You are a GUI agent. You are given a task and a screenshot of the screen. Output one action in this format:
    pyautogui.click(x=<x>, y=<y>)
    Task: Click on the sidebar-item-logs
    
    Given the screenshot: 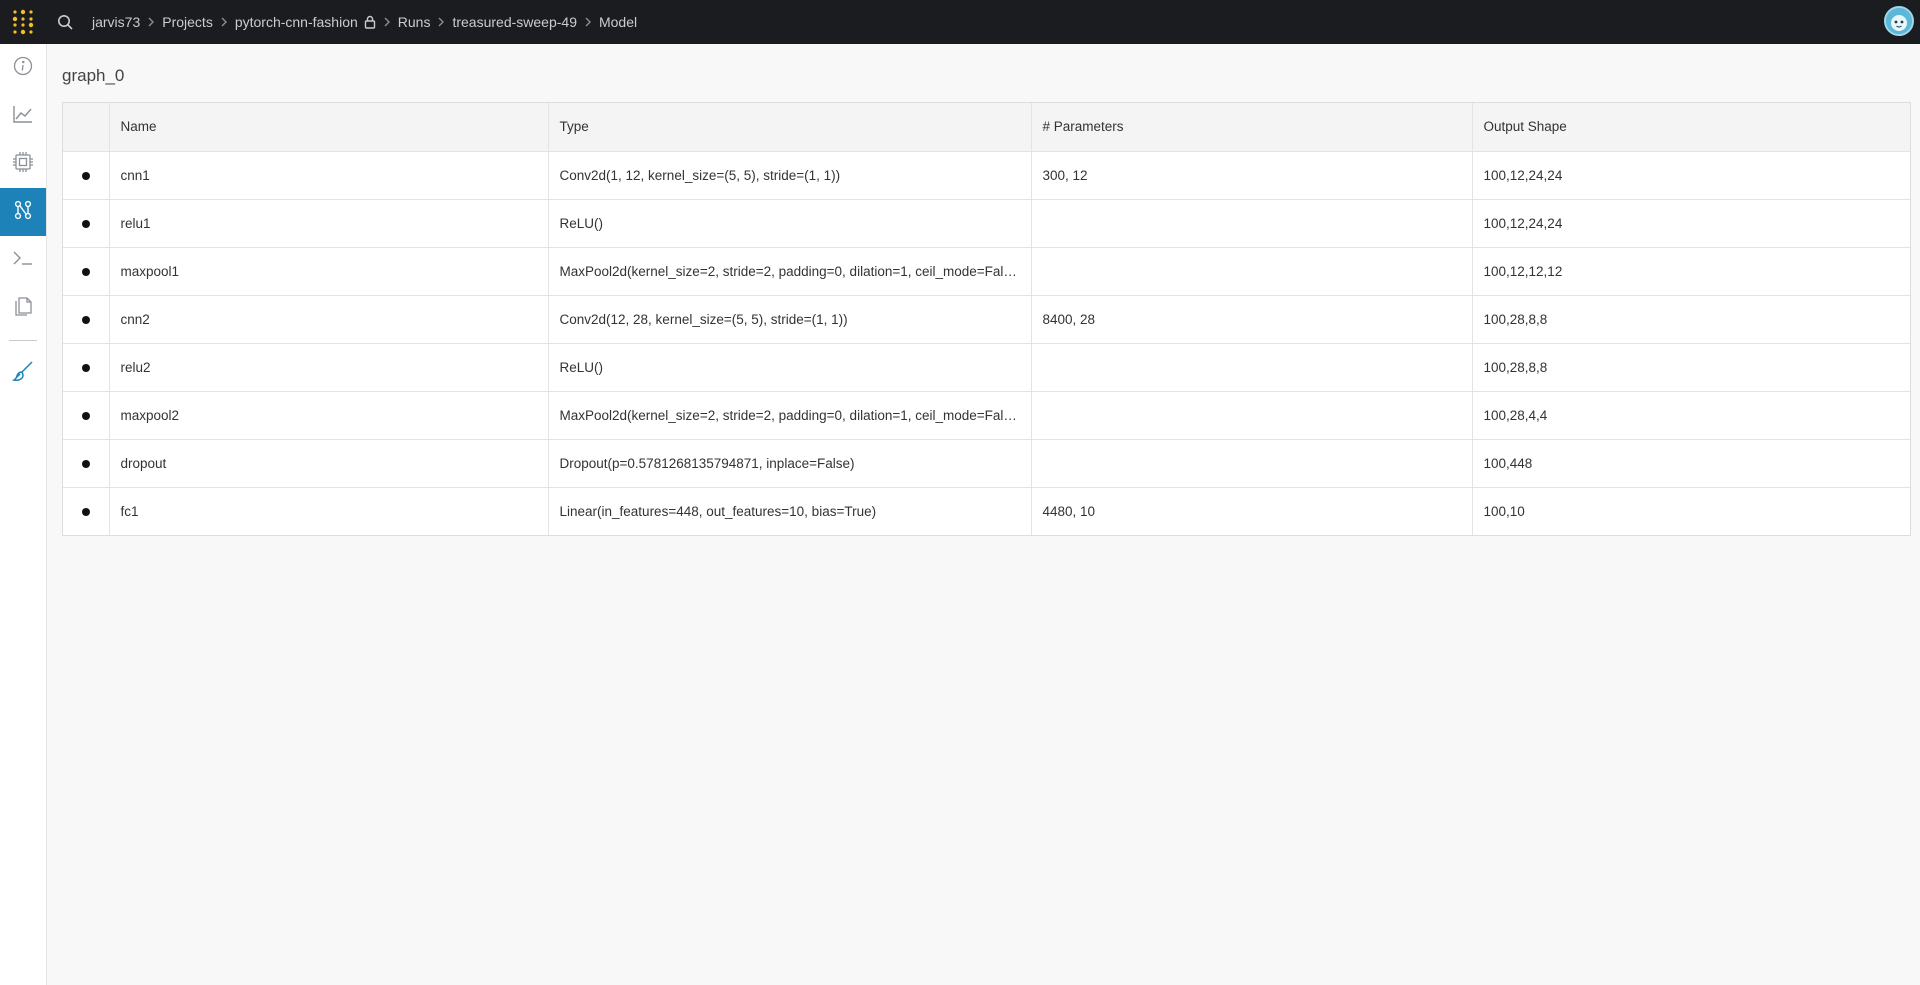 What is the action you would take?
    pyautogui.click(x=23, y=260)
    